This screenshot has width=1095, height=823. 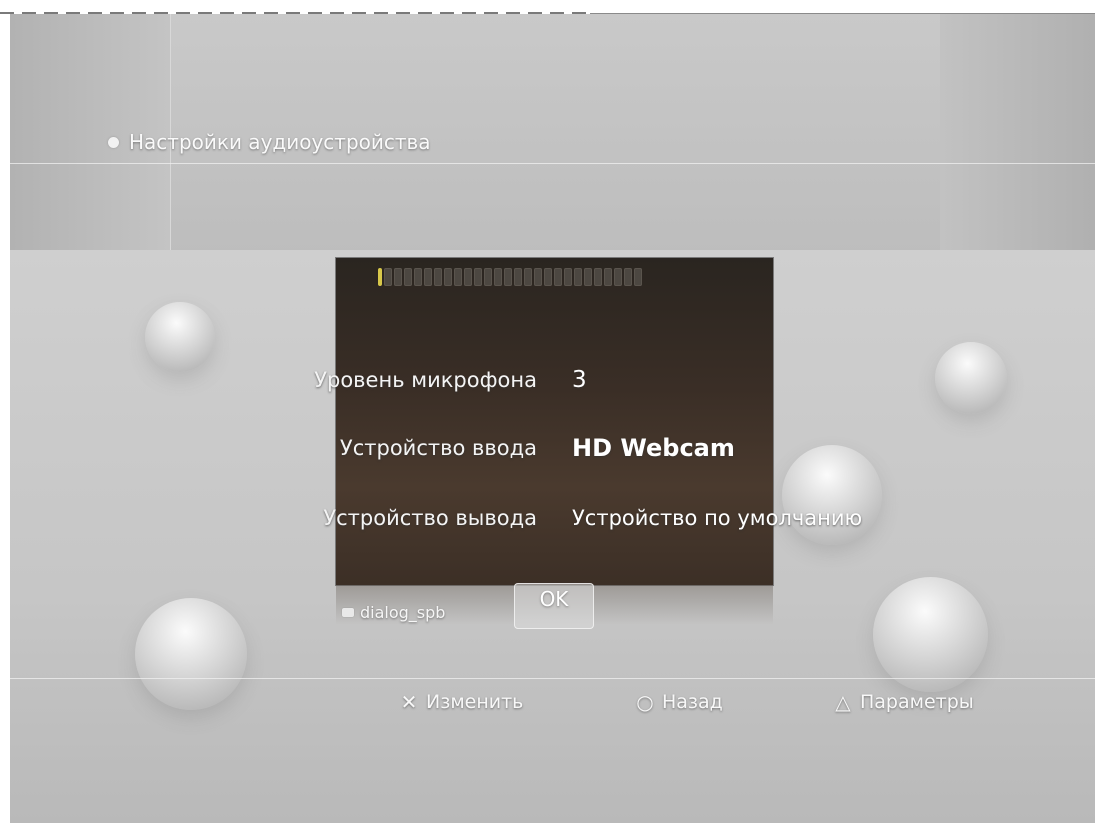 I want to click on cross-icon: ✕, so click(x=409, y=702).